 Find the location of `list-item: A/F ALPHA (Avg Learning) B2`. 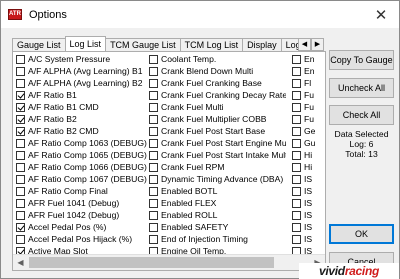

list-item: A/F ALPHA (Avg Learning) B2 is located at coordinates (81, 83).